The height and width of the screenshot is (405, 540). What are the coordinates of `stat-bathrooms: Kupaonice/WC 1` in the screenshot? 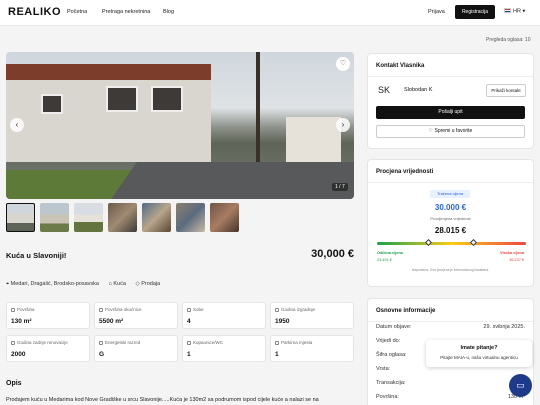 It's located at (224, 348).